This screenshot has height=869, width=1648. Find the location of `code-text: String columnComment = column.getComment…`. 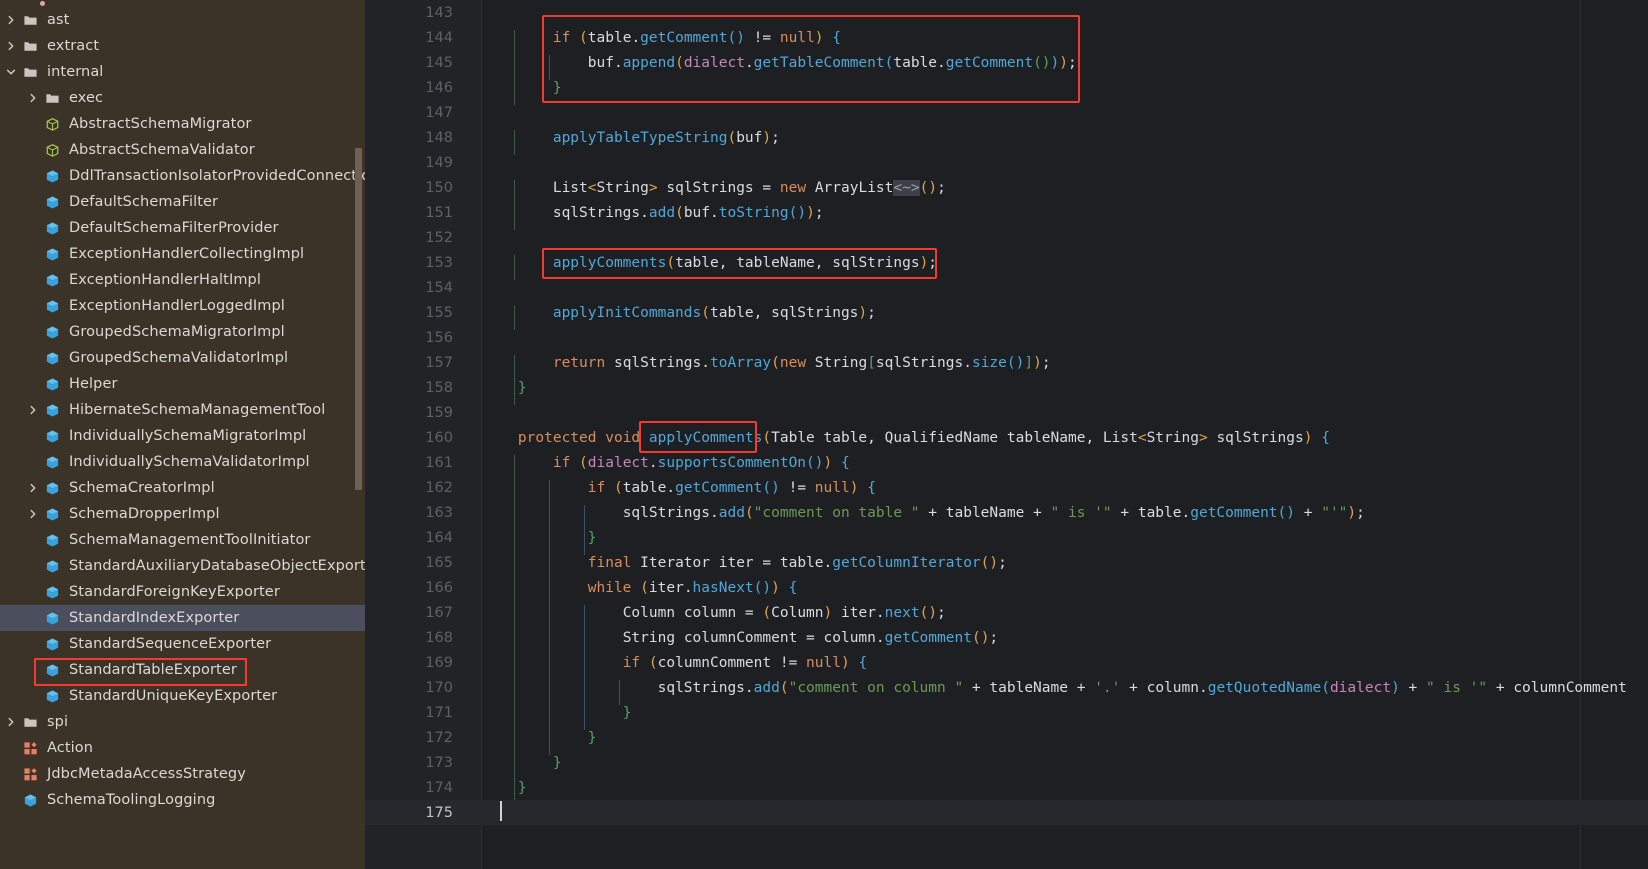

code-text: String columnComment = column.getComment… is located at coordinates (1056, 642).